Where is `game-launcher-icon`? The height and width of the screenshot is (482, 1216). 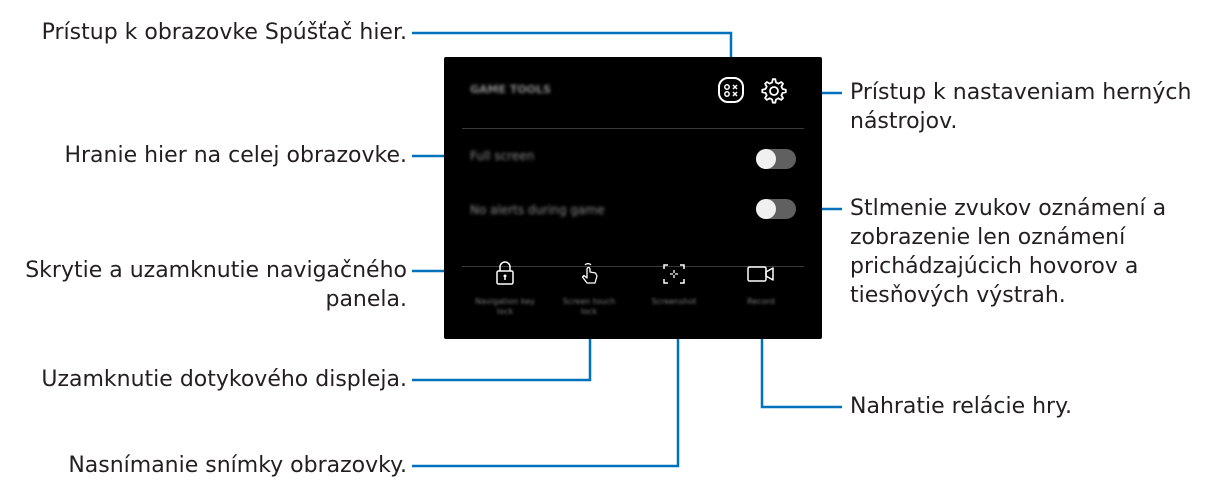 game-launcher-icon is located at coordinates (731, 90).